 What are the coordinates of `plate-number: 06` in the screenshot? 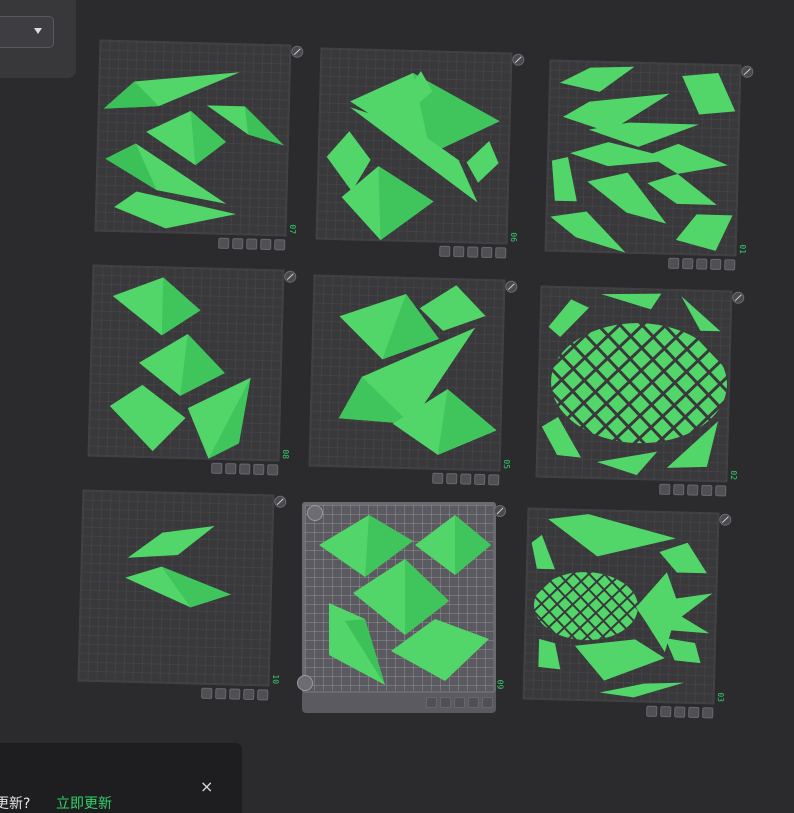 It's located at (514, 237).